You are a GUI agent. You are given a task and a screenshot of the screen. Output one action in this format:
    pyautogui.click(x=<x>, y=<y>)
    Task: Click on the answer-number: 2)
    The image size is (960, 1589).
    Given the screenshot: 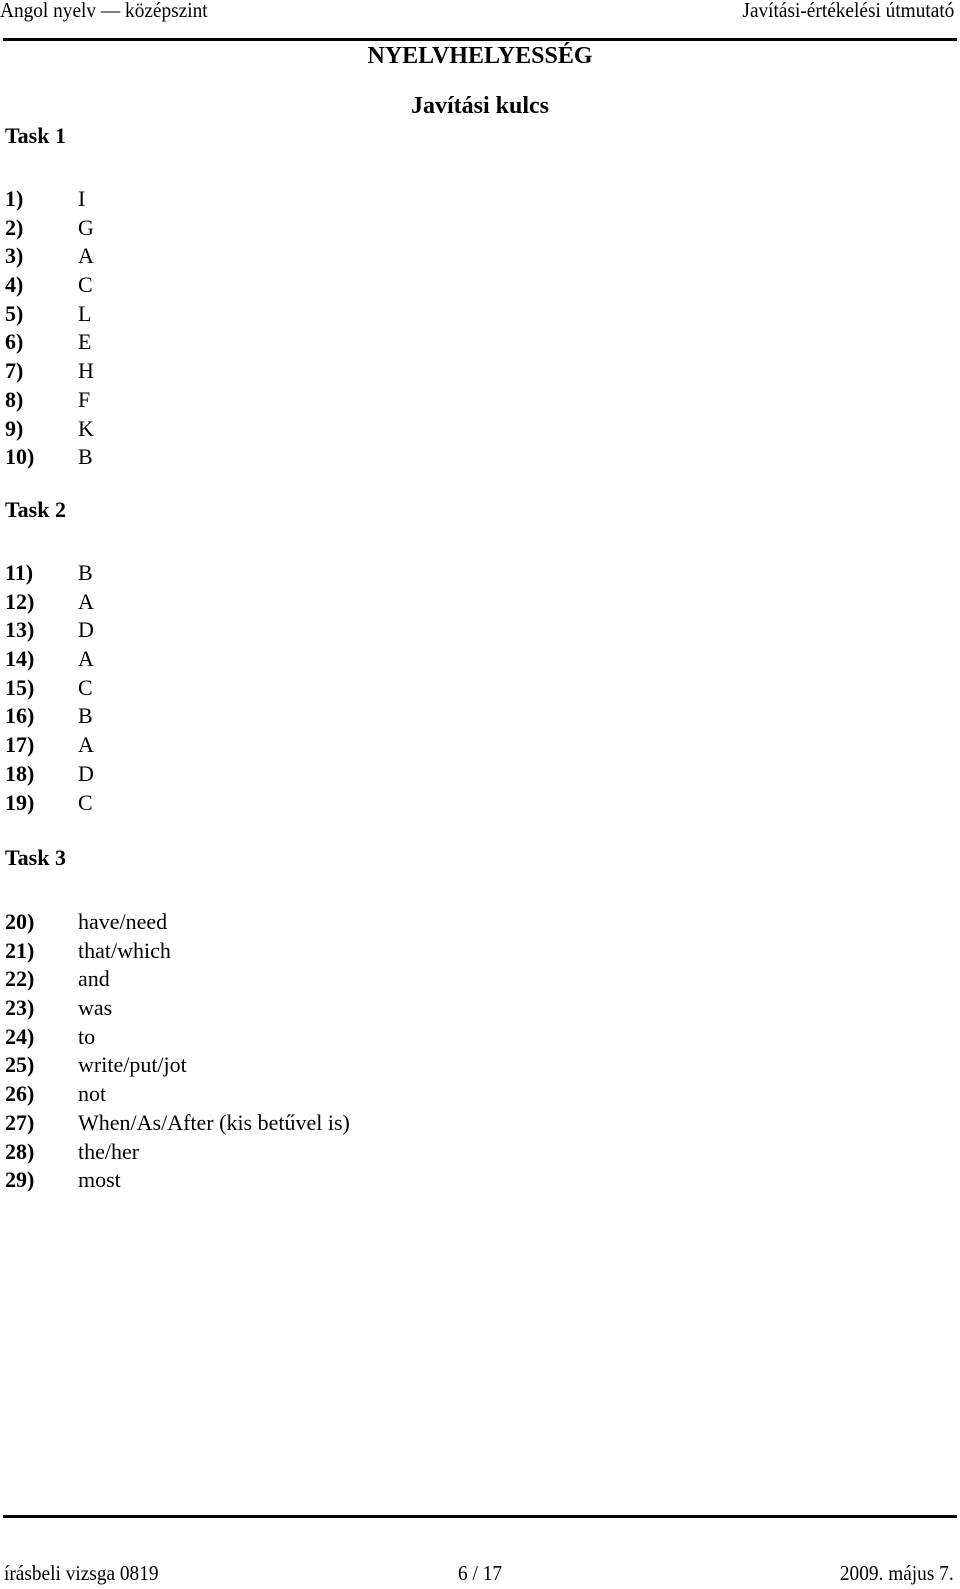 What is the action you would take?
    pyautogui.click(x=14, y=227)
    